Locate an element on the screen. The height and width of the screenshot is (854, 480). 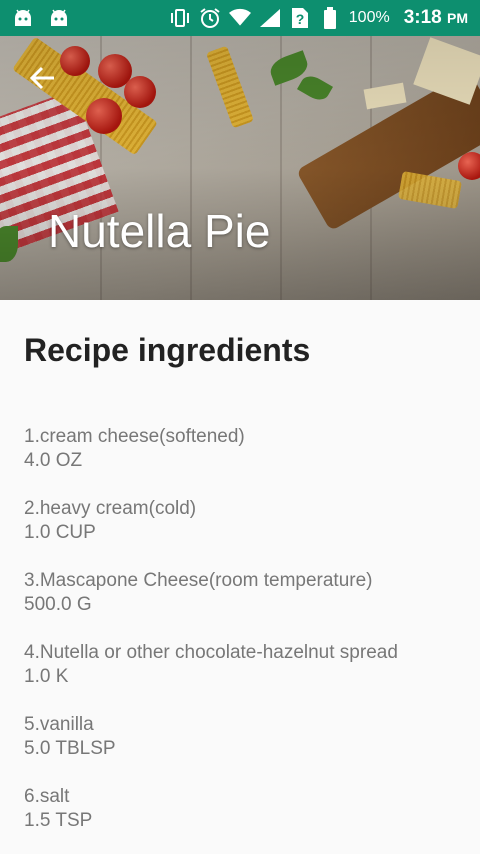
back-button is located at coordinates (42, 80).